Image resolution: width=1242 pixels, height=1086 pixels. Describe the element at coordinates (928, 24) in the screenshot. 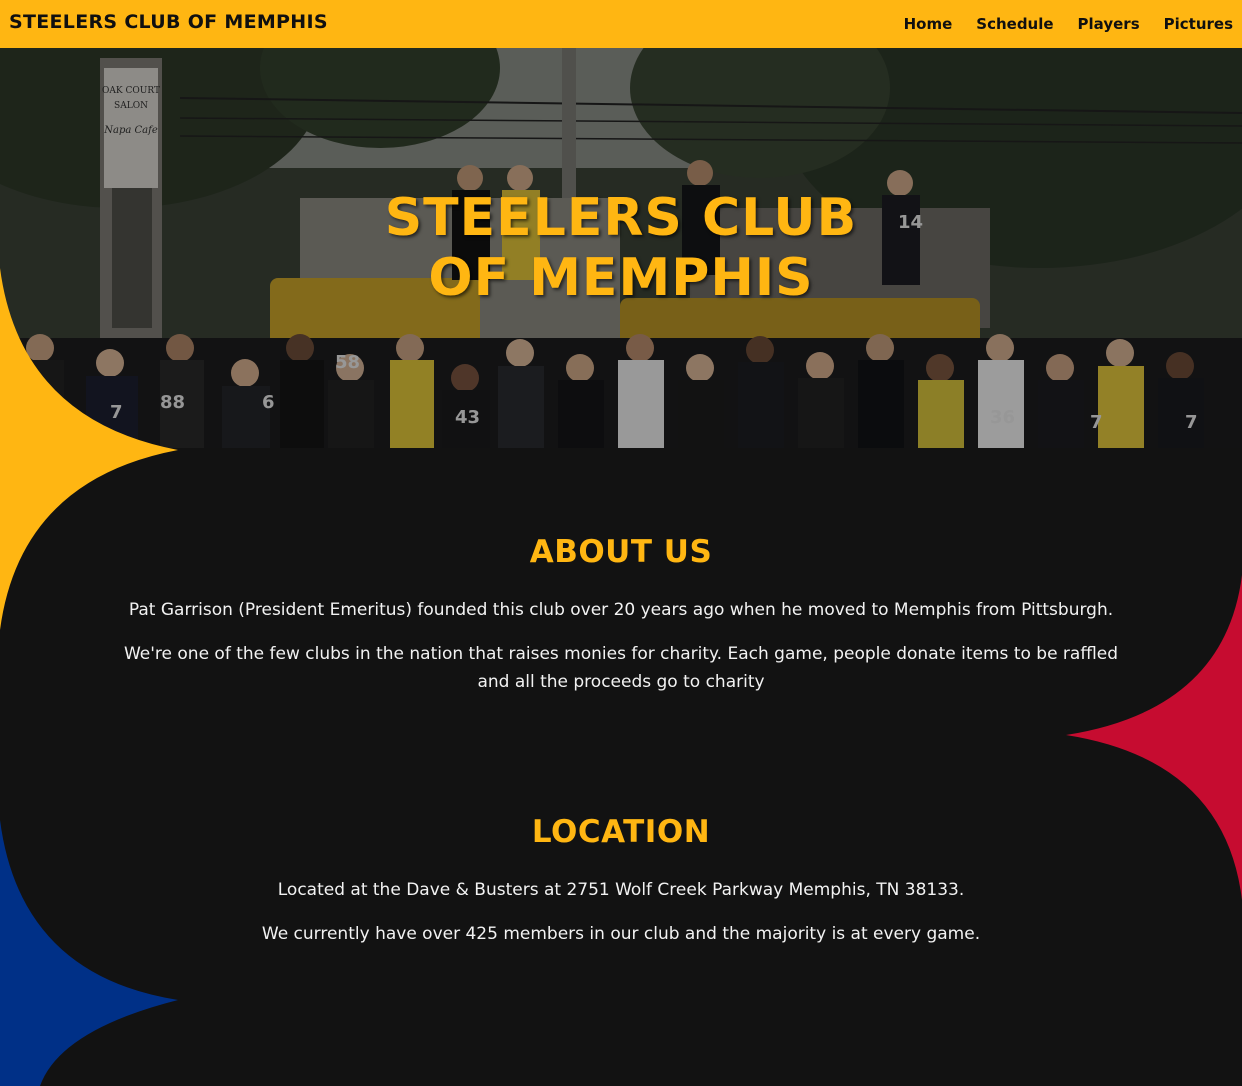

I see `nav-link-home: Home` at that location.